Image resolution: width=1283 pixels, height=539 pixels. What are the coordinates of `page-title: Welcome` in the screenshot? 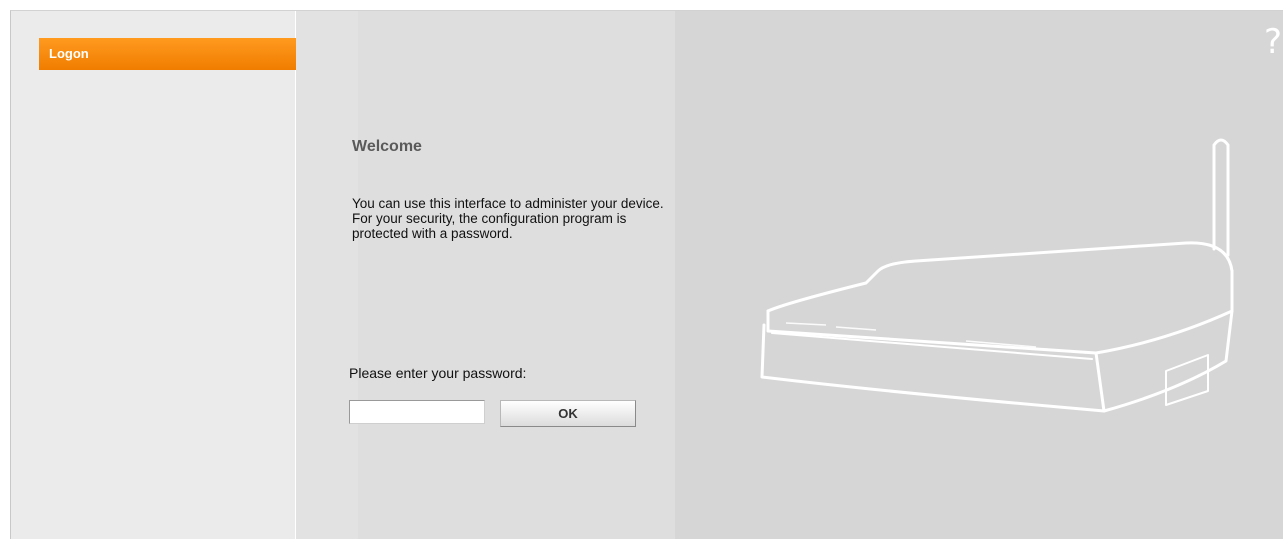 It's located at (387, 146).